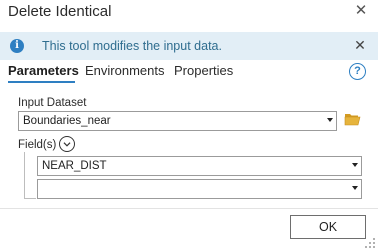 This screenshot has height=250, width=378. What do you see at coordinates (30, 175) in the screenshot?
I see `fields-group-bracket` at bounding box center [30, 175].